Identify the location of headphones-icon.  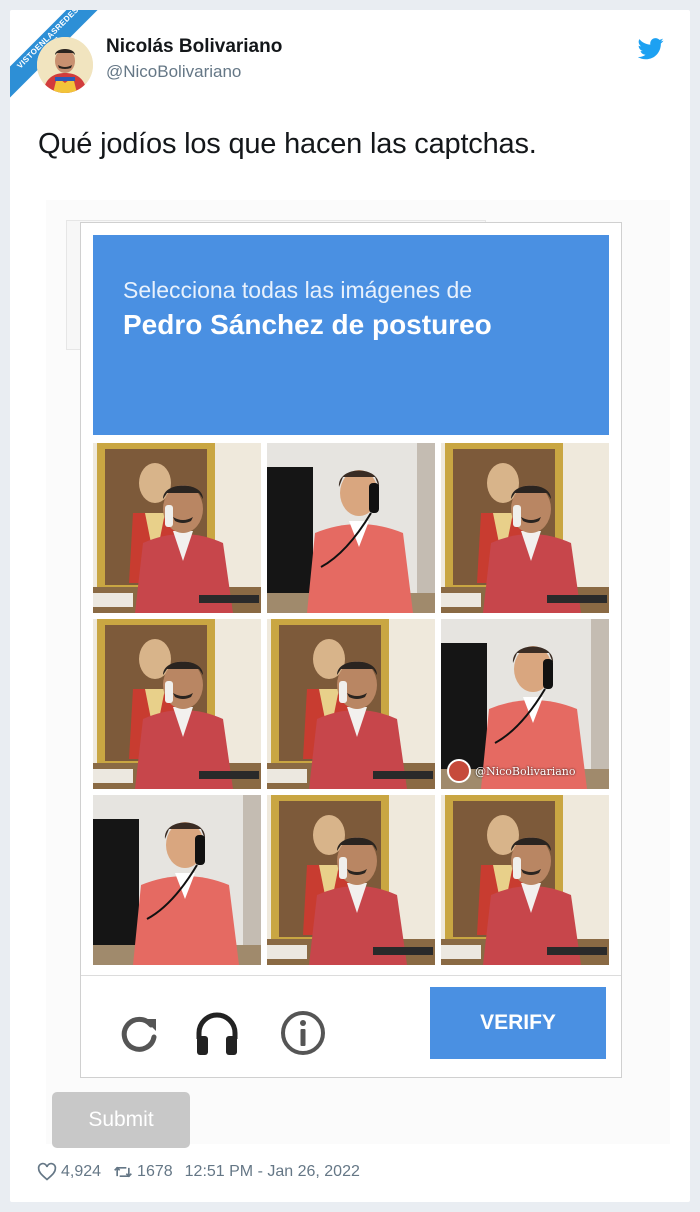
(217, 1033).